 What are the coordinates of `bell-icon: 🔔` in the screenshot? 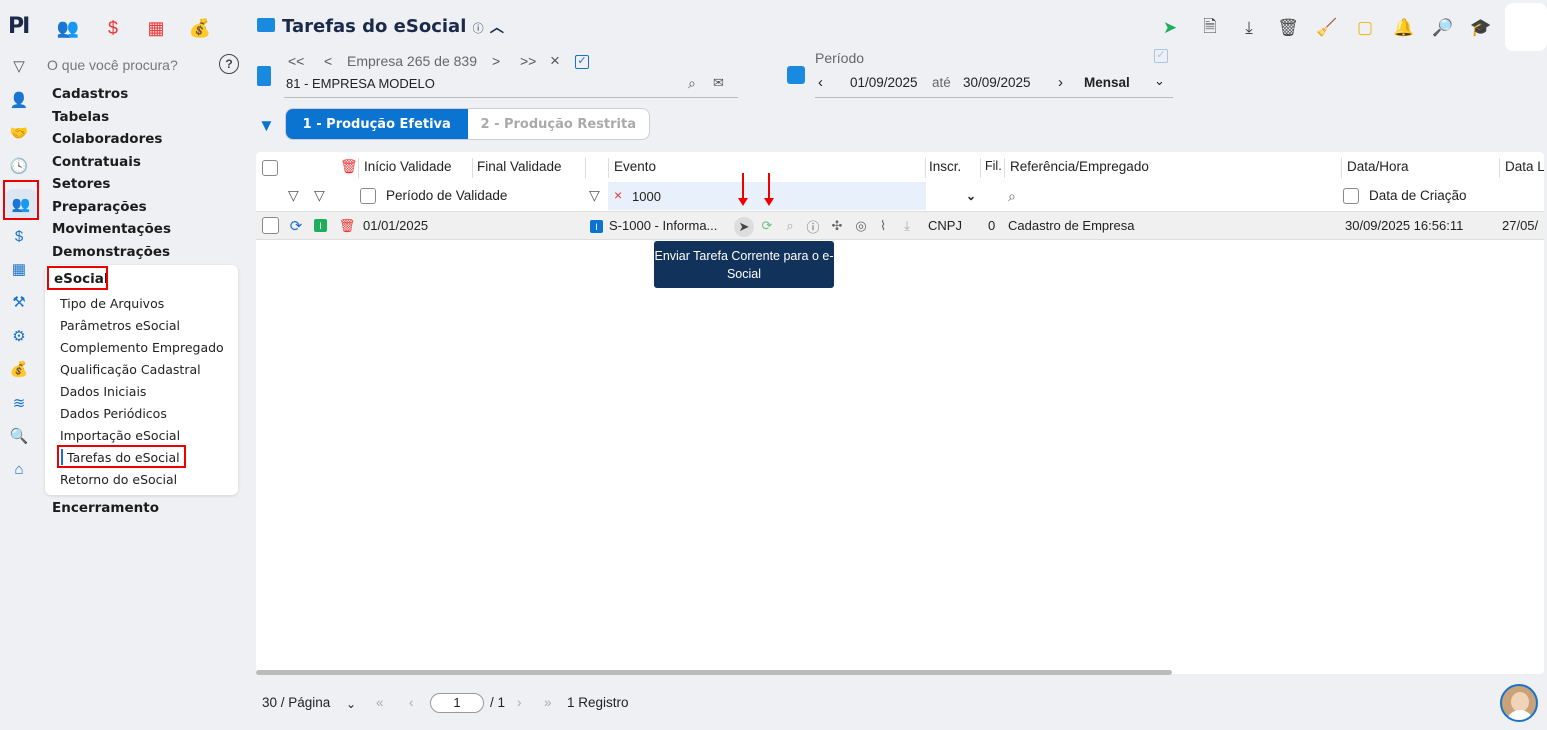 It's located at (1404, 28).